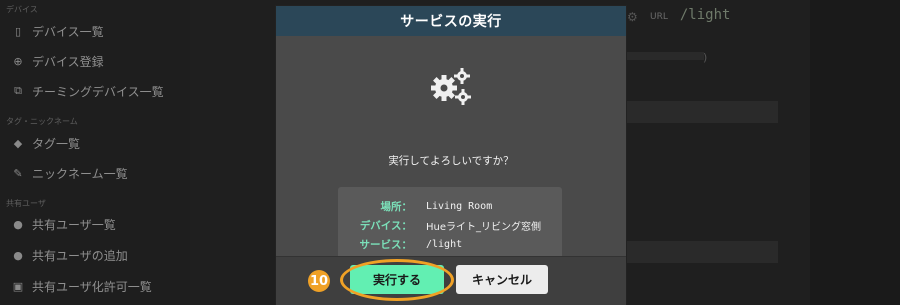 The image size is (900, 305). What do you see at coordinates (705, 57) in the screenshot?
I see `background-paren: )` at bounding box center [705, 57].